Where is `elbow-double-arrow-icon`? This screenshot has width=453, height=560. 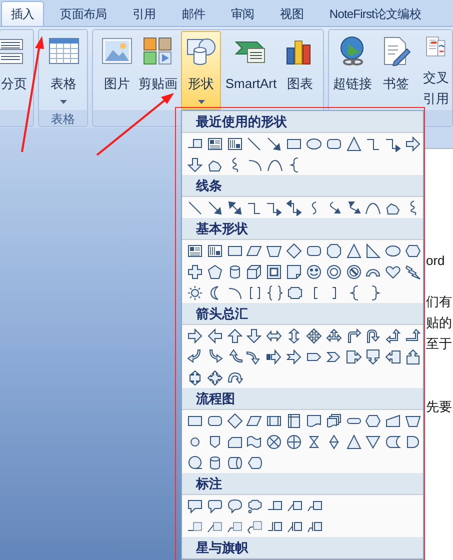
elbow-double-arrow-icon is located at coordinates (294, 208).